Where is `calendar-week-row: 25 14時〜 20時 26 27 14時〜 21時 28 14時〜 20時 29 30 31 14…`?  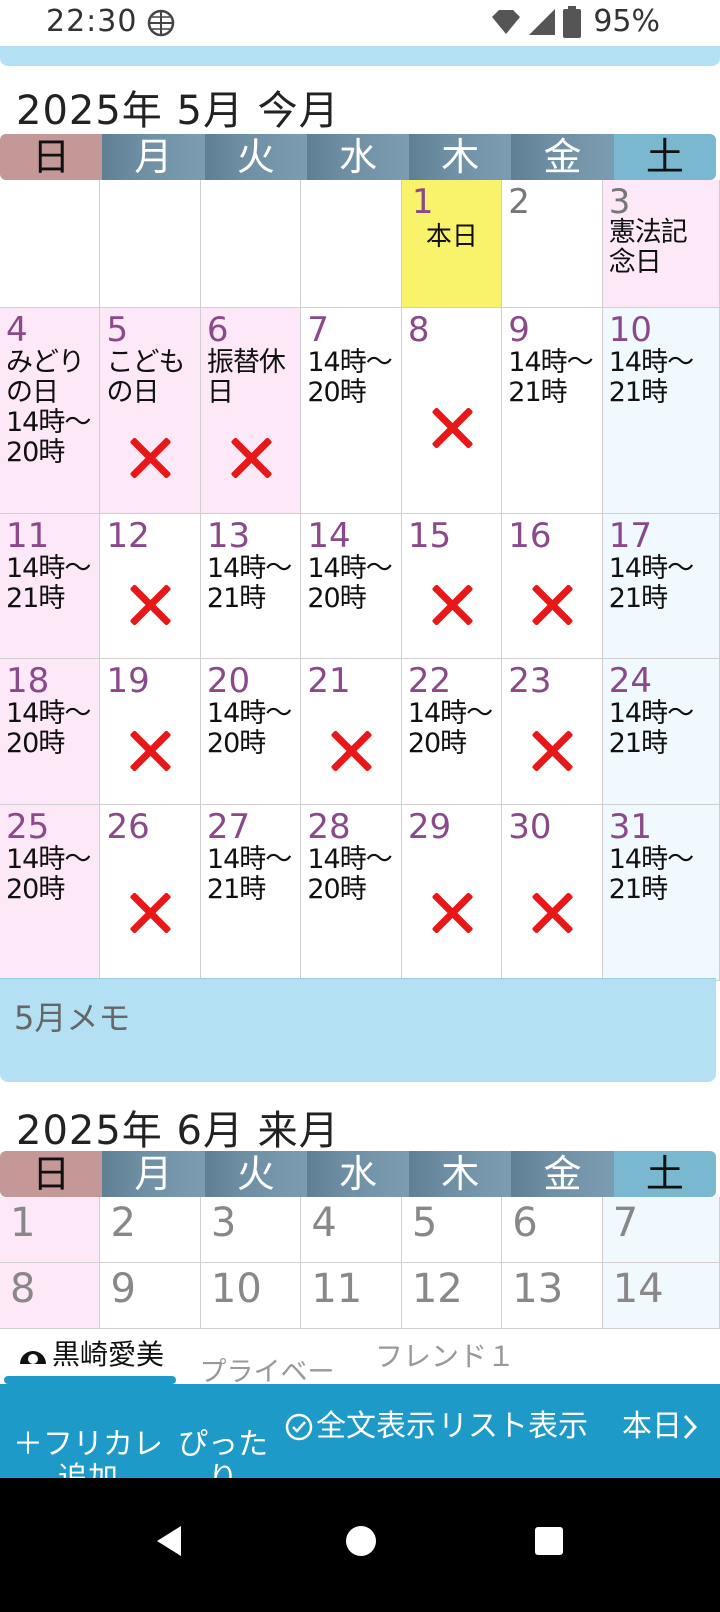
calendar-week-row: 25 14時〜 20時 26 27 14時〜 21時 28 14時〜 20時 29 30 31 14… is located at coordinates (360, 893).